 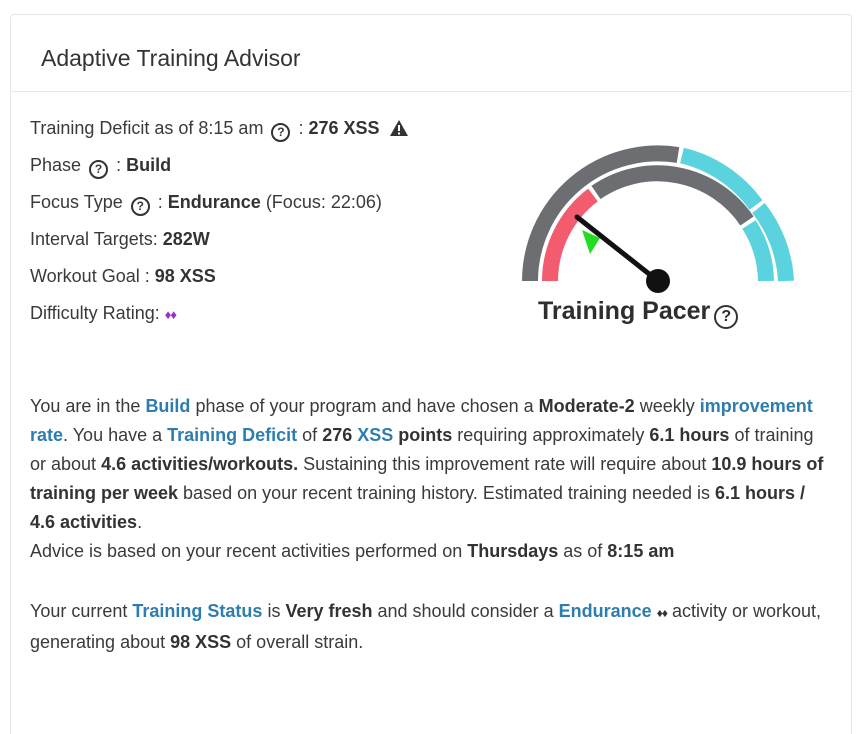 What do you see at coordinates (232, 435) in the screenshot?
I see `training-deficit-link: Training Deficit` at bounding box center [232, 435].